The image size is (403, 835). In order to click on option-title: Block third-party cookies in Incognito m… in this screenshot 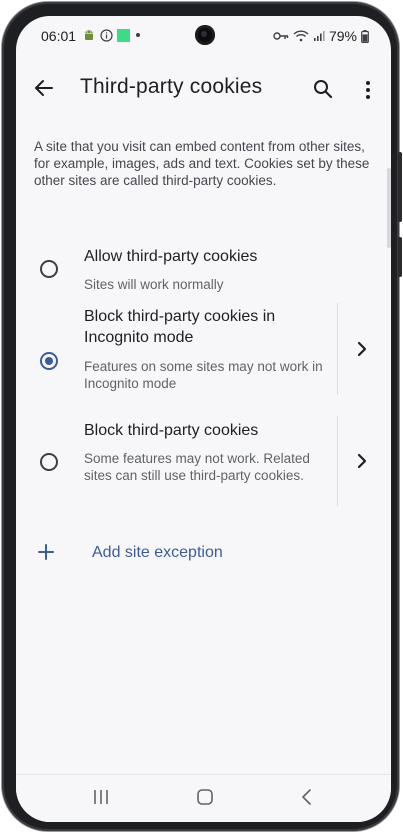, I will do `click(180, 327)`.